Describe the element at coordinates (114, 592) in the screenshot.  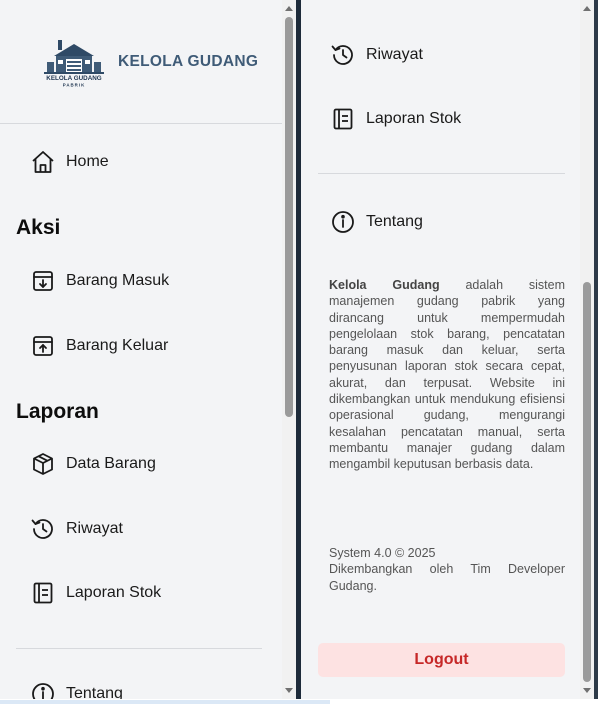
I see `nav-label-laporan-stok: Laporan Stok` at that location.